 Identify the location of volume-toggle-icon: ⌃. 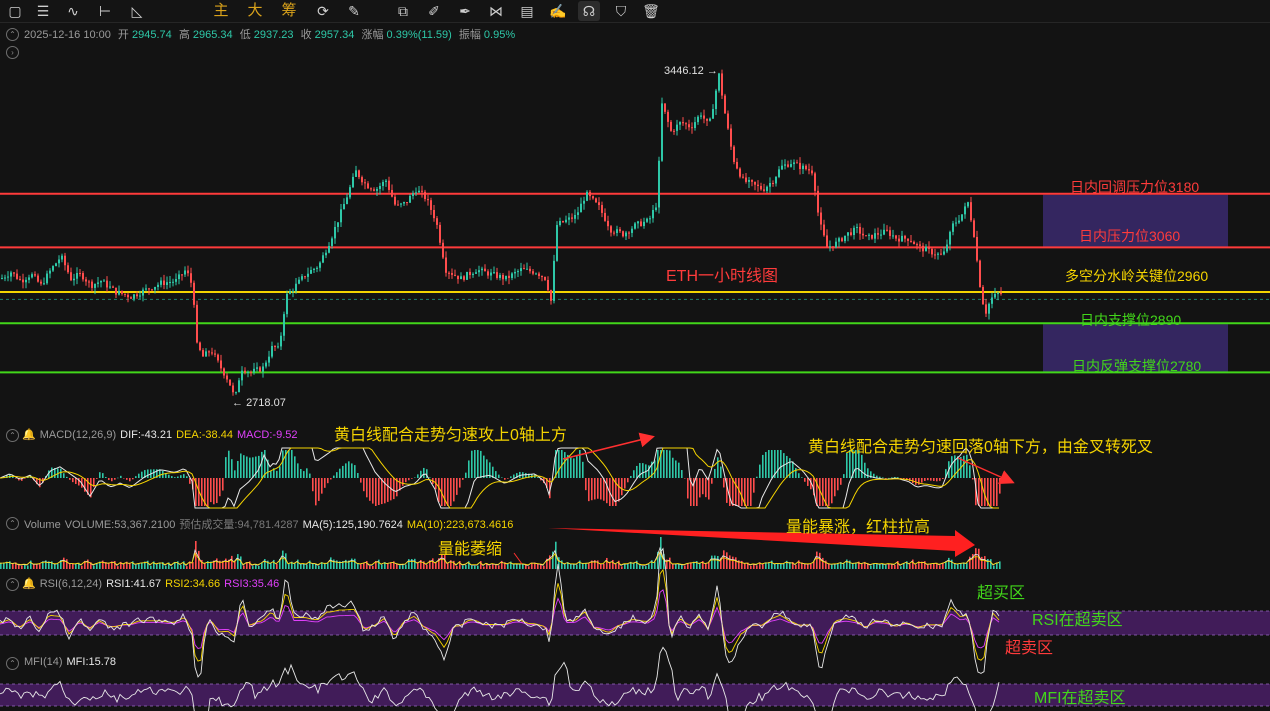
(12, 523).